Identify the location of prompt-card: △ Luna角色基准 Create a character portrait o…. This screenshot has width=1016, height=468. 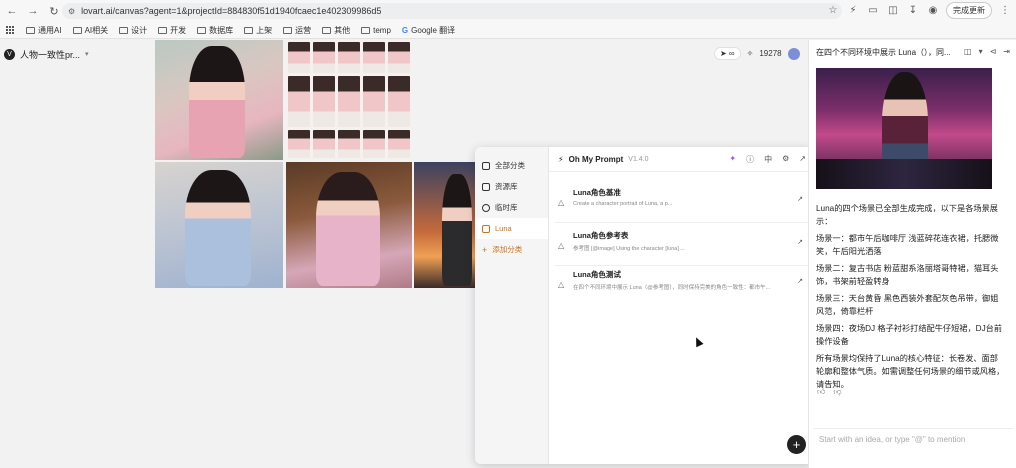
(682, 202).